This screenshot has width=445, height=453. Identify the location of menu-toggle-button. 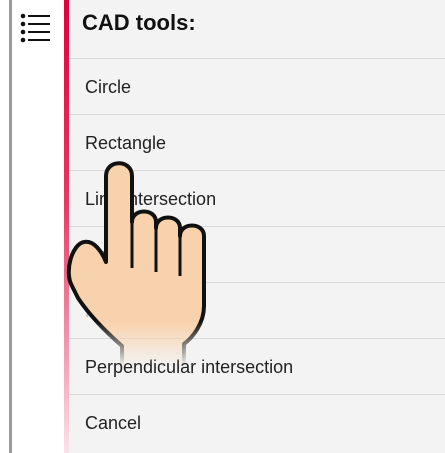
(36, 29).